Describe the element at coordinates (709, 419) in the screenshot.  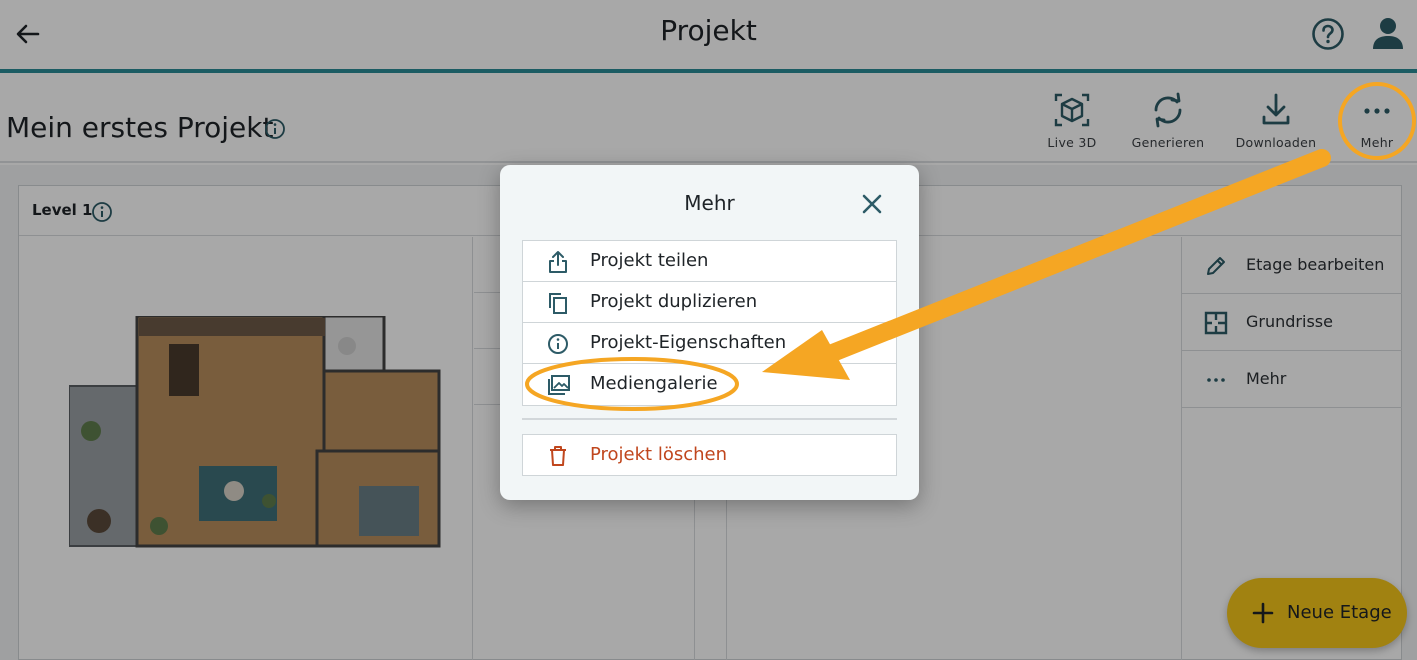
I see `dialog-separator` at that location.